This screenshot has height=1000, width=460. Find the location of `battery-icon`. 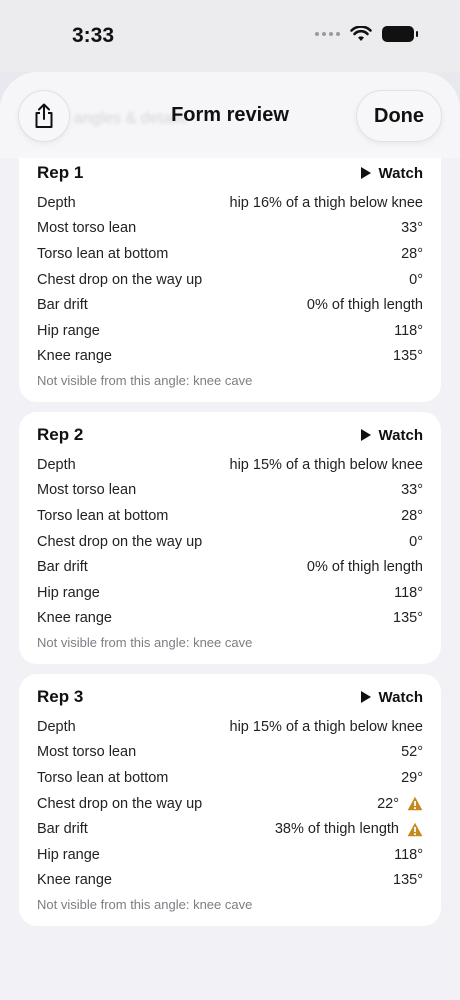

battery-icon is located at coordinates (400, 34).